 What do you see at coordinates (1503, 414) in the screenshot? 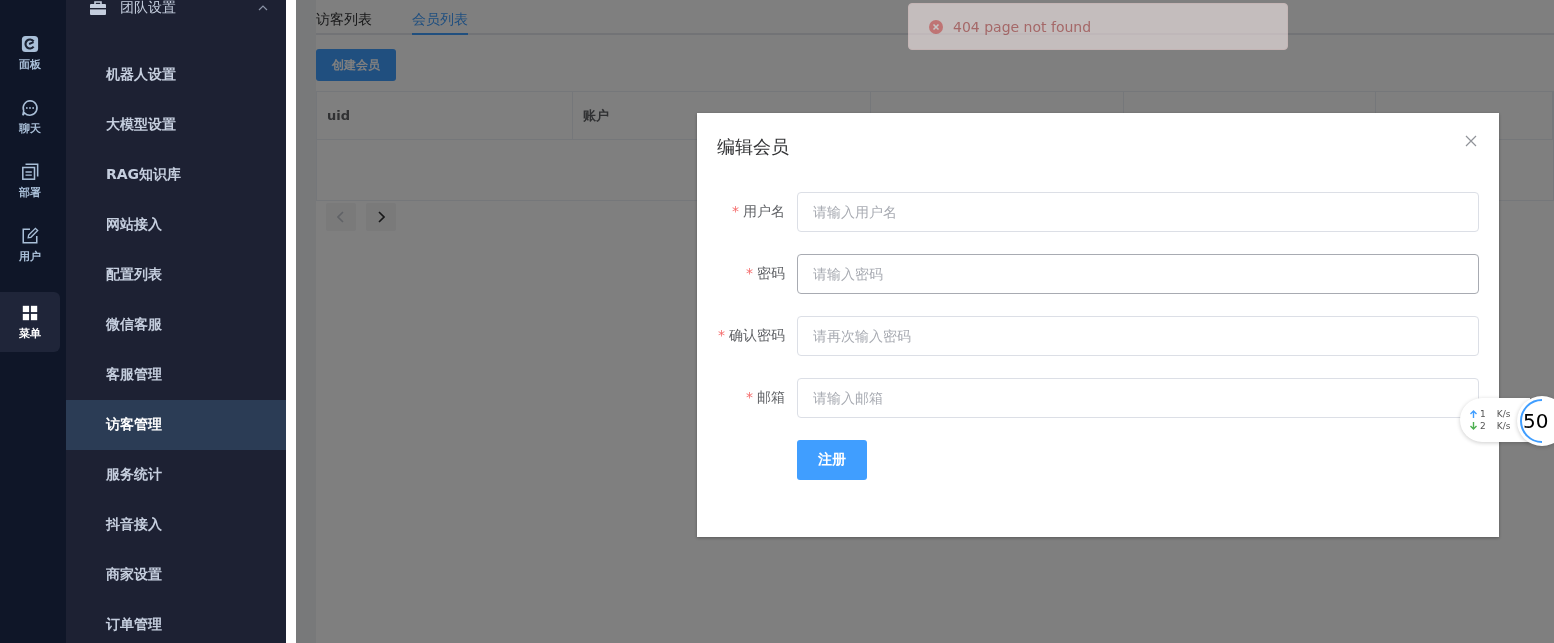
I see `upload-unit: K/s` at bounding box center [1503, 414].